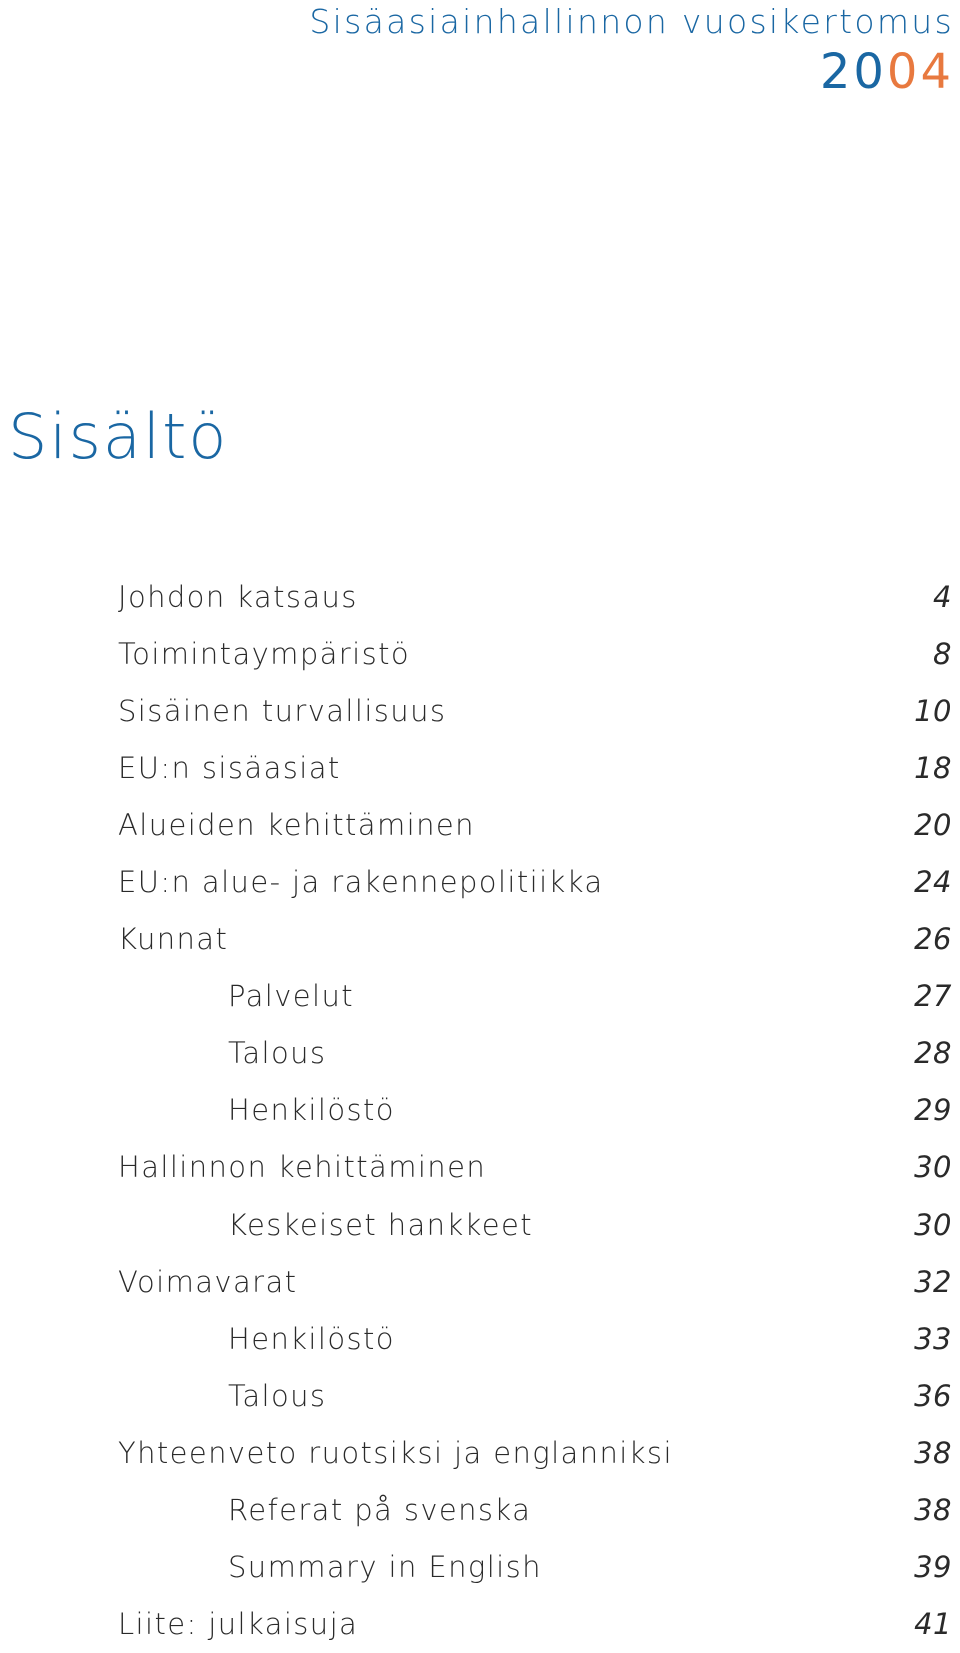 The height and width of the screenshot is (1653, 960). I want to click on toc-entry-page-number: 28, so click(933, 1053).